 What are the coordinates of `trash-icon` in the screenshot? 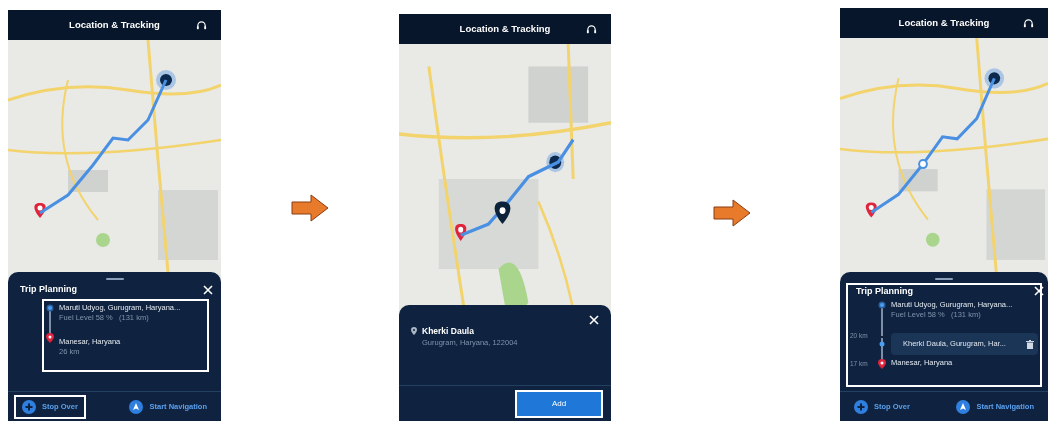 It's located at (1030, 344).